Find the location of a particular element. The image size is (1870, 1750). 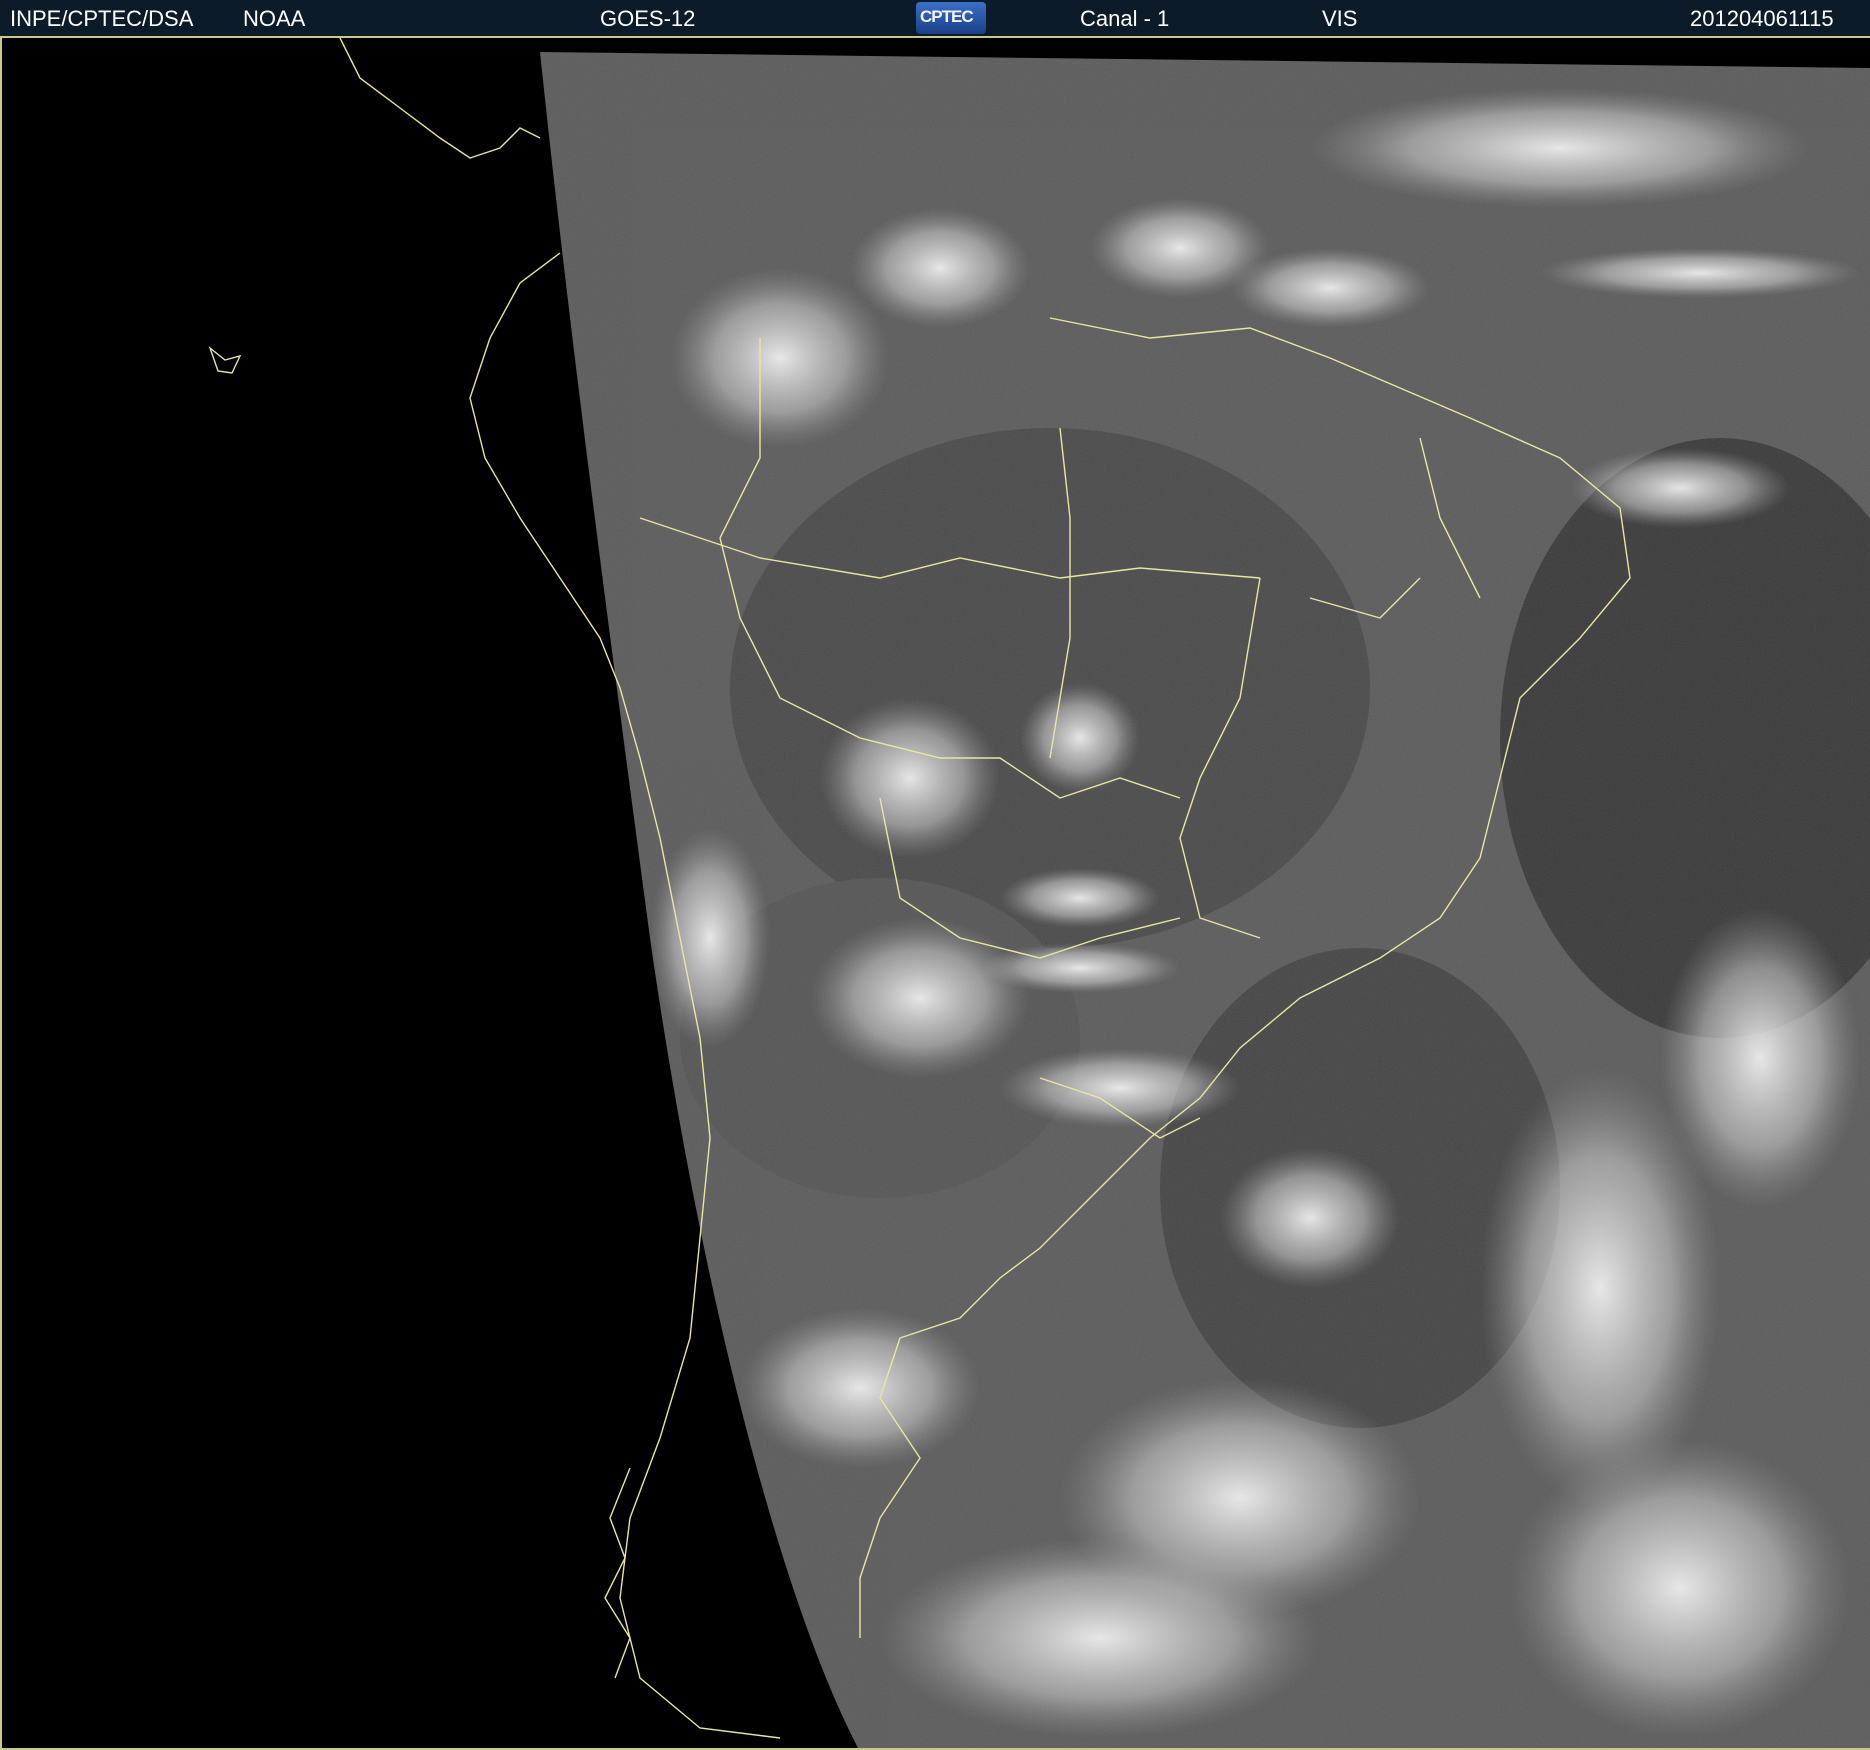

institution-label: INPE/CPTEC/DSA is located at coordinates (102, 18).